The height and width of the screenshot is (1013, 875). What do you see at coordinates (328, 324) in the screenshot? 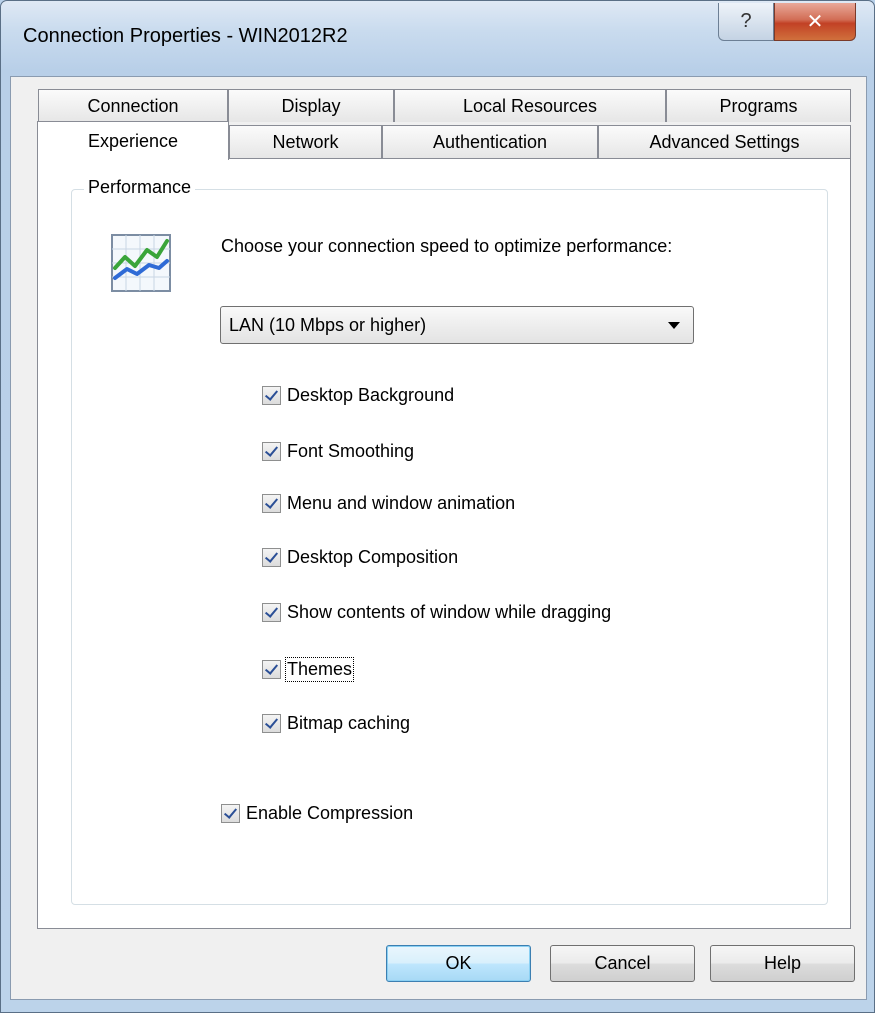
I see `connection-speed-value: LAN (10 Mbps or higher)` at bounding box center [328, 324].